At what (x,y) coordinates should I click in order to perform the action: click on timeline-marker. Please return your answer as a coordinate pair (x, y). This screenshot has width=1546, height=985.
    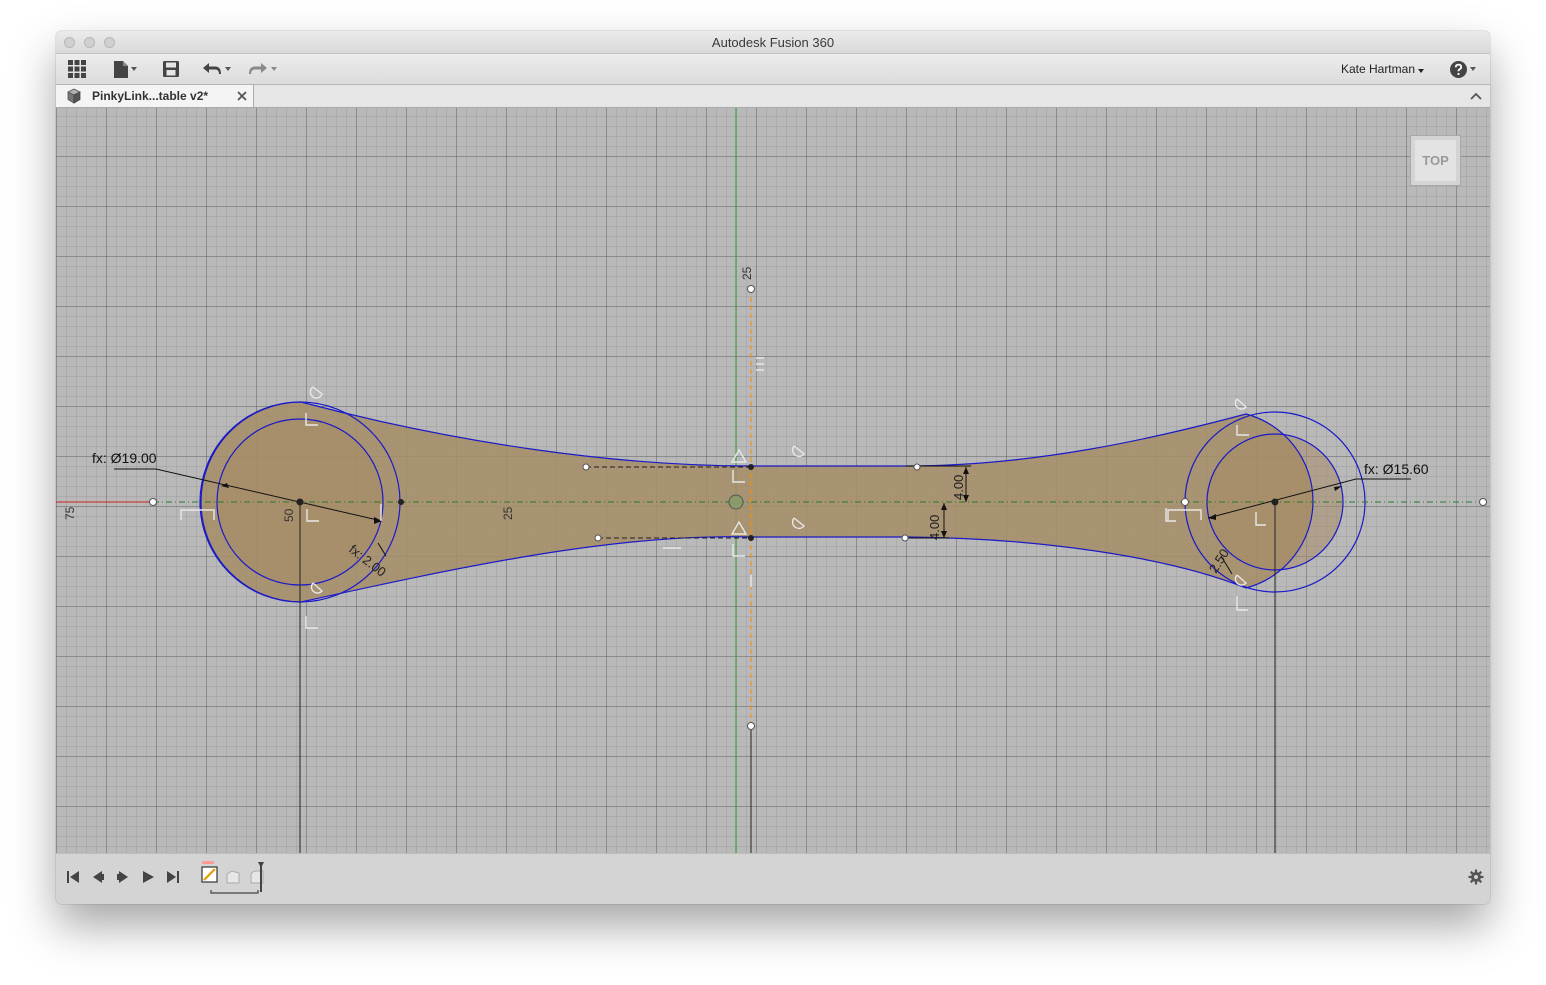
    Looking at the image, I should click on (236, 882).